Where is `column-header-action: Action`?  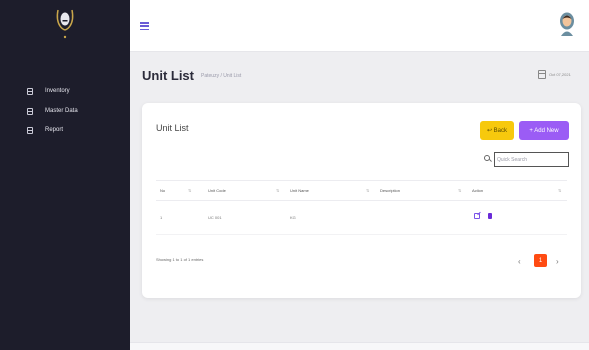
column-header-action: Action is located at coordinates (478, 190).